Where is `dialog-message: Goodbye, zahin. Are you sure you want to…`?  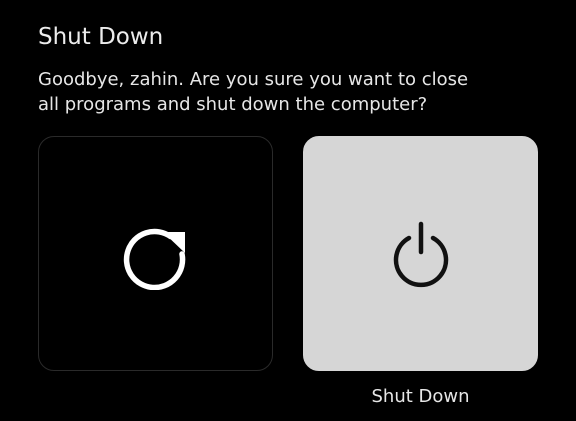
dialog-message: Goodbye, zahin. Are you sure you want to… is located at coordinates (288, 92).